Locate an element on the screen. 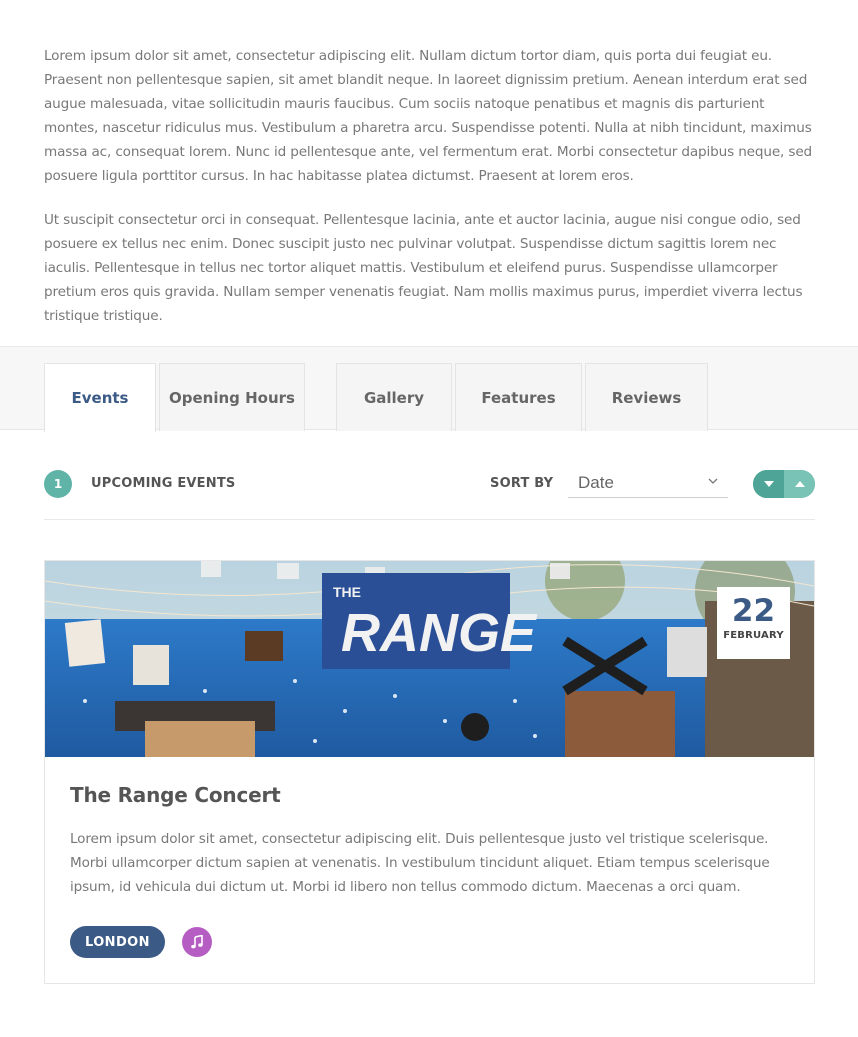 The image size is (858, 1037). sort-by-label: SORT BY is located at coordinates (522, 483).